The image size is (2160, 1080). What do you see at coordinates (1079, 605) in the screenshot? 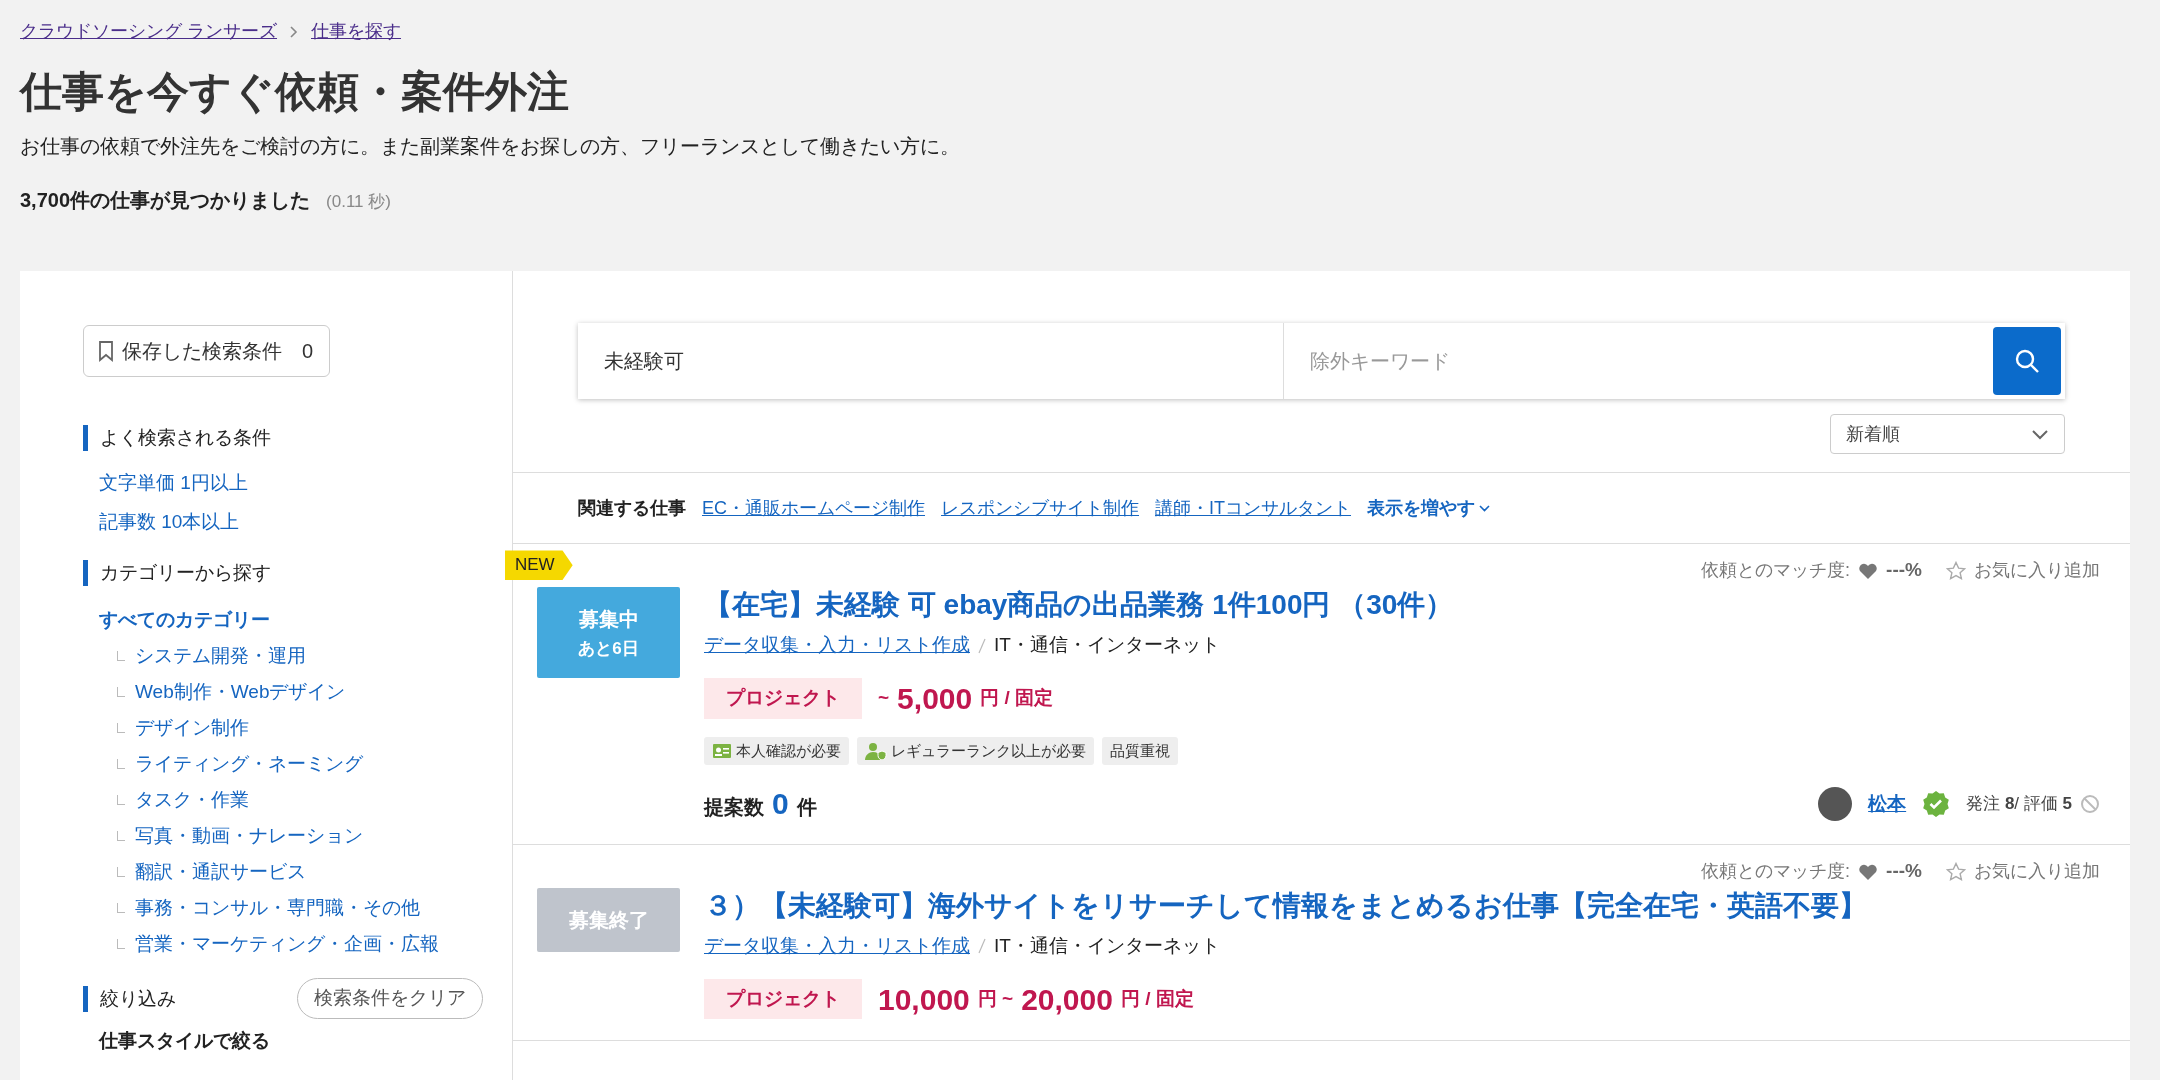
I see `job-title-link: 【在宅】未経験 可 ebay商品の出品業務 1件100円 （30件）` at bounding box center [1079, 605].